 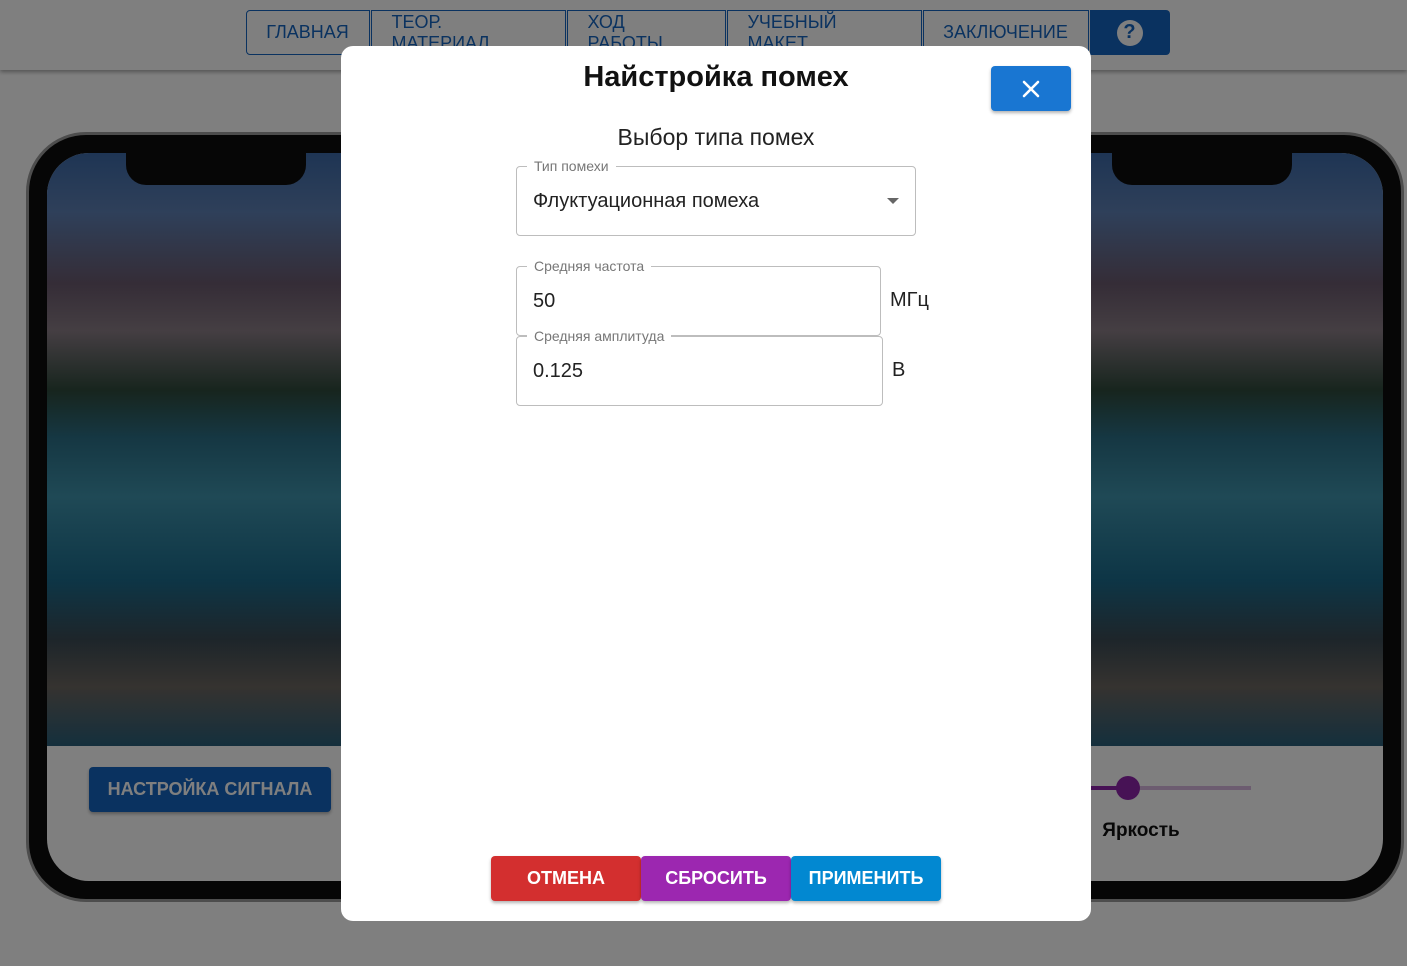 I want to click on apply-button: ПРИМЕНИТЬ, so click(x=866, y=878).